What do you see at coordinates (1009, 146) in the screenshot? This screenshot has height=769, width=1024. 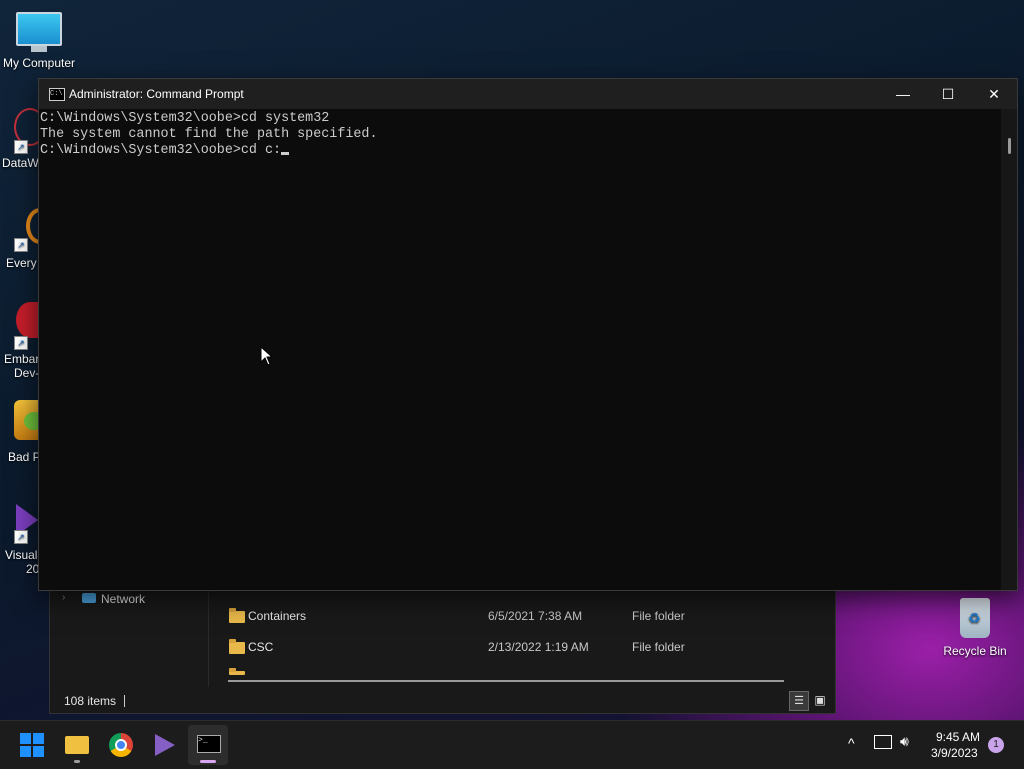 I see `scrollbar-thumb` at bounding box center [1009, 146].